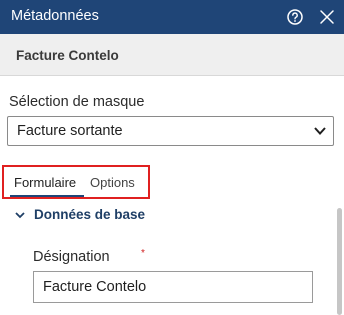  What do you see at coordinates (47, 196) in the screenshot?
I see `active-tab-indicator` at bounding box center [47, 196].